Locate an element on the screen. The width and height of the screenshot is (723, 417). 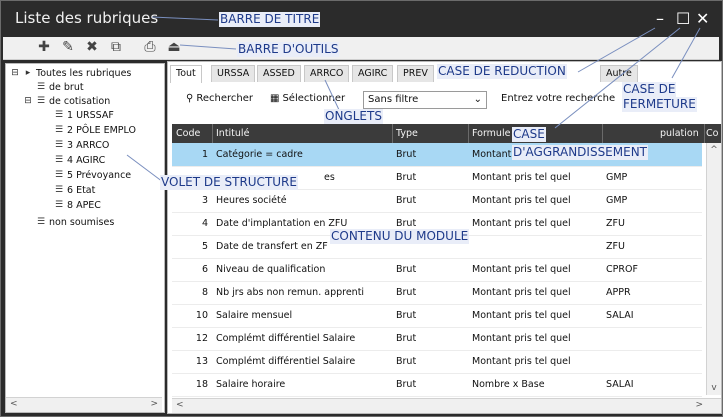
tab-arrco: ARRCO is located at coordinates (327, 73).